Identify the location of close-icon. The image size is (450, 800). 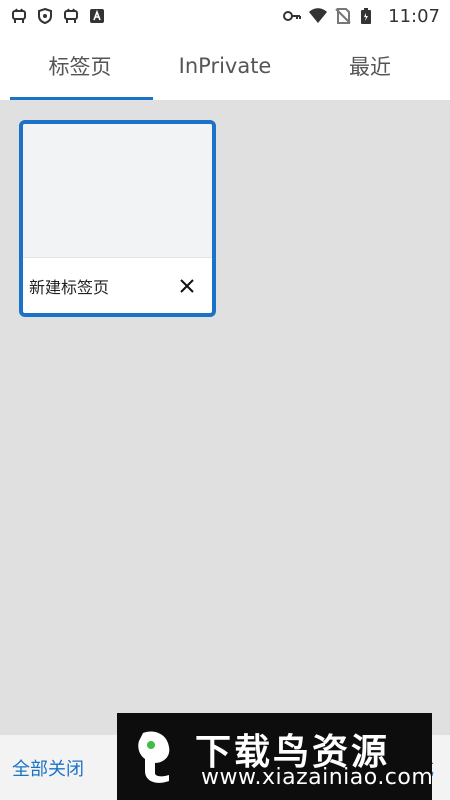
(187, 286).